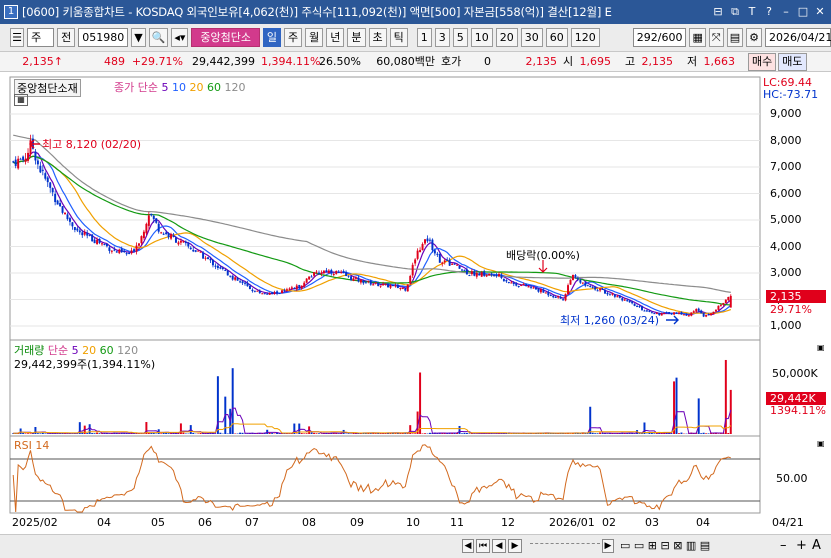  What do you see at coordinates (468, 546) in the screenshot?
I see `scroll-left-icon: ◀` at bounding box center [468, 546].